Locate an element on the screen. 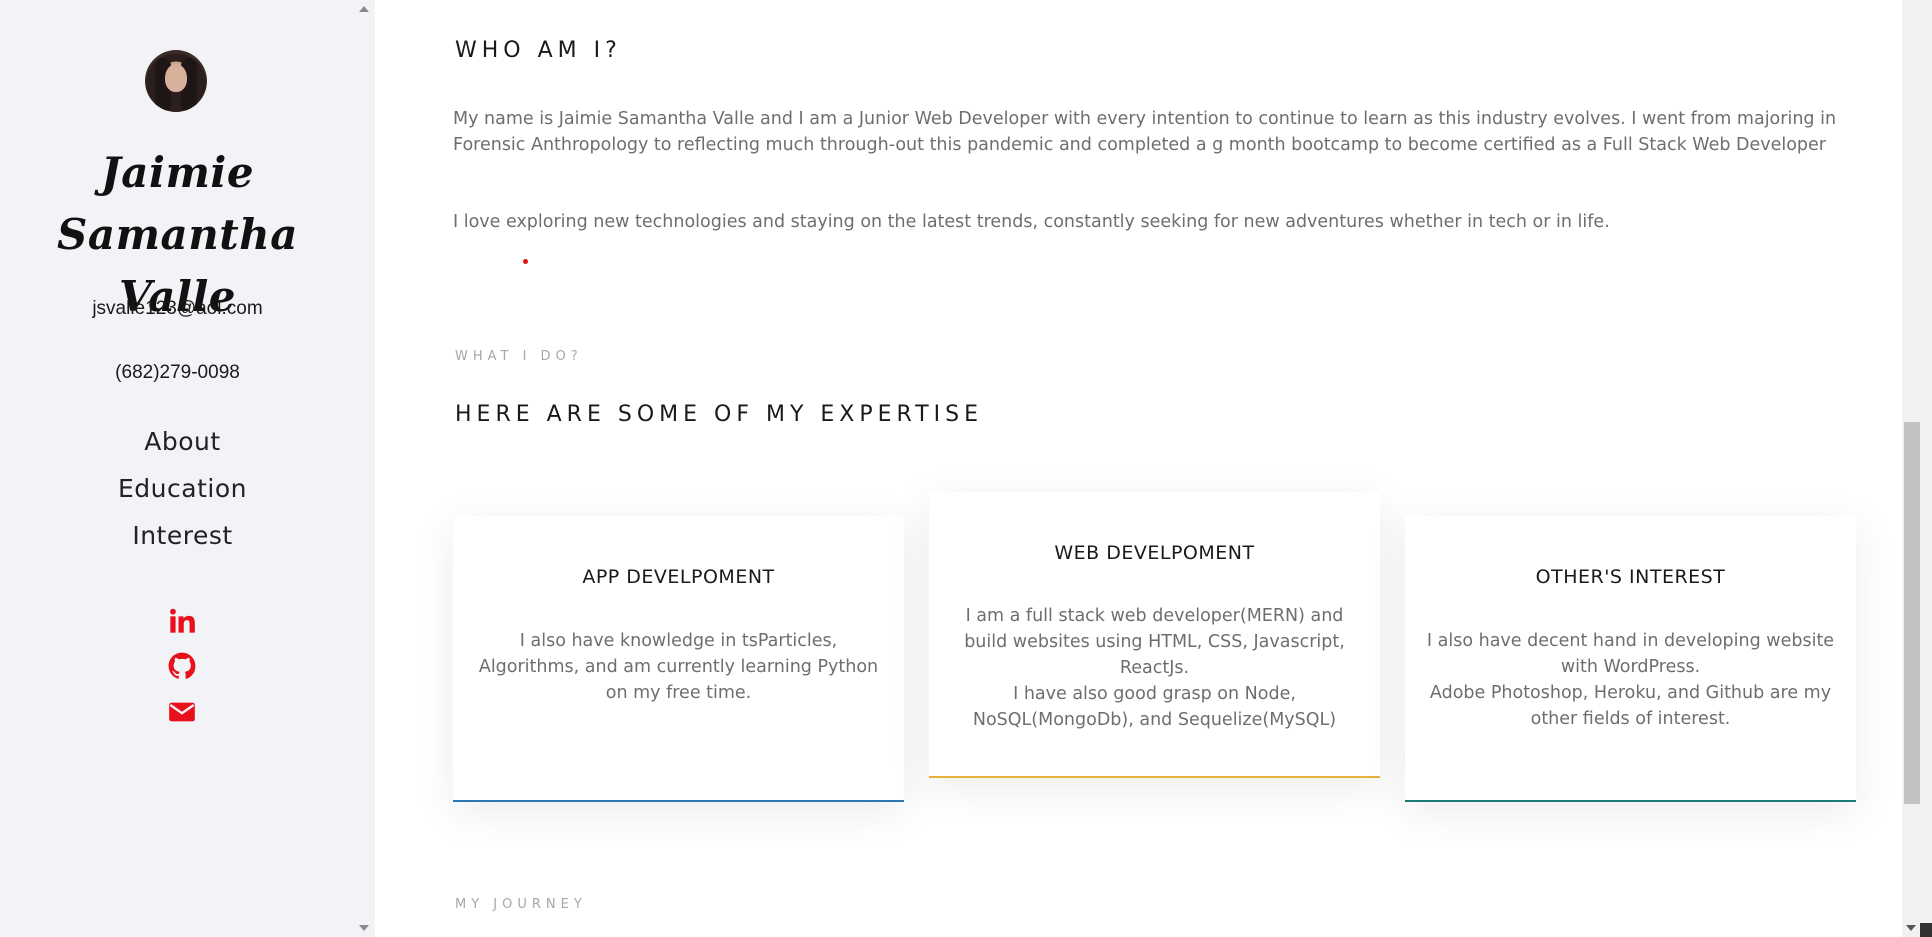 The width and height of the screenshot is (1932, 937). about-heading: WHO AM I? is located at coordinates (538, 50).